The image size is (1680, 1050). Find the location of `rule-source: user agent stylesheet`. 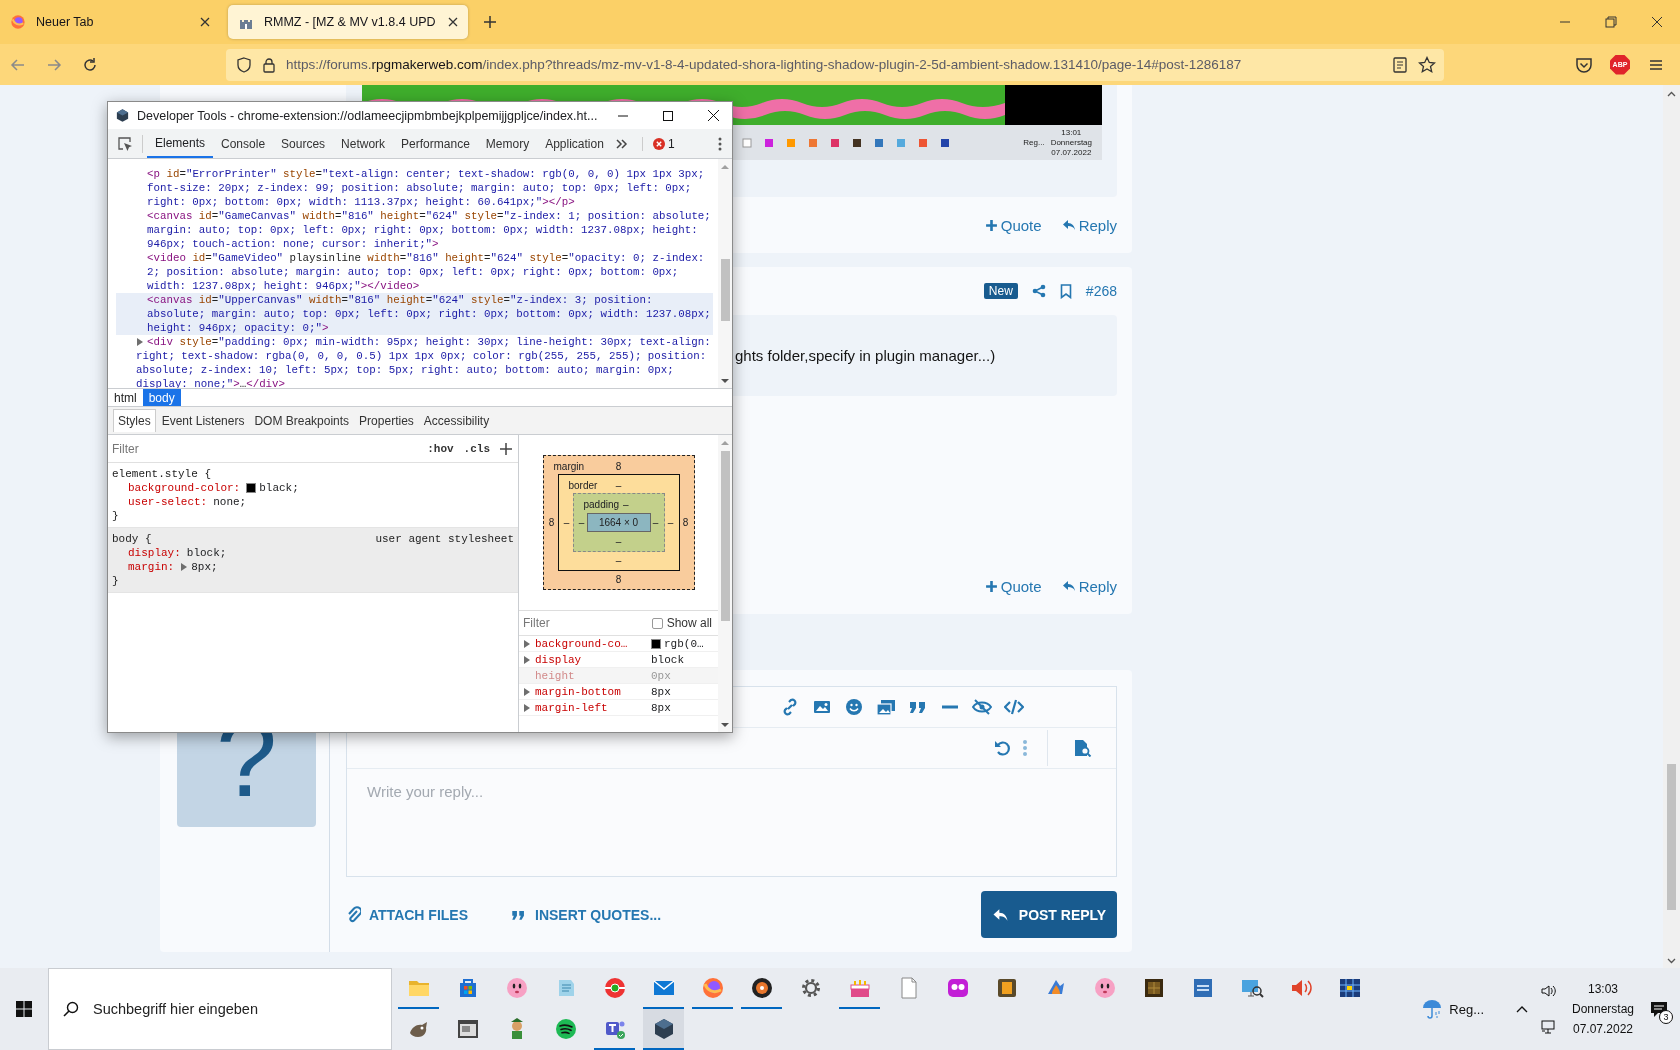

rule-source: user agent stylesheet is located at coordinates (444, 539).